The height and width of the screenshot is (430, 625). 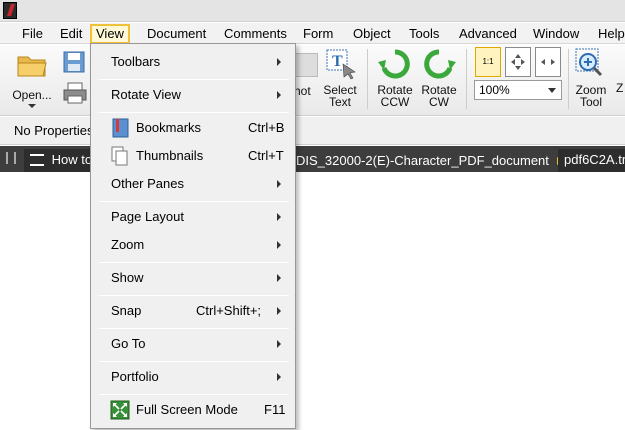 What do you see at coordinates (54, 130) in the screenshot?
I see `properties-label: No Properties` at bounding box center [54, 130].